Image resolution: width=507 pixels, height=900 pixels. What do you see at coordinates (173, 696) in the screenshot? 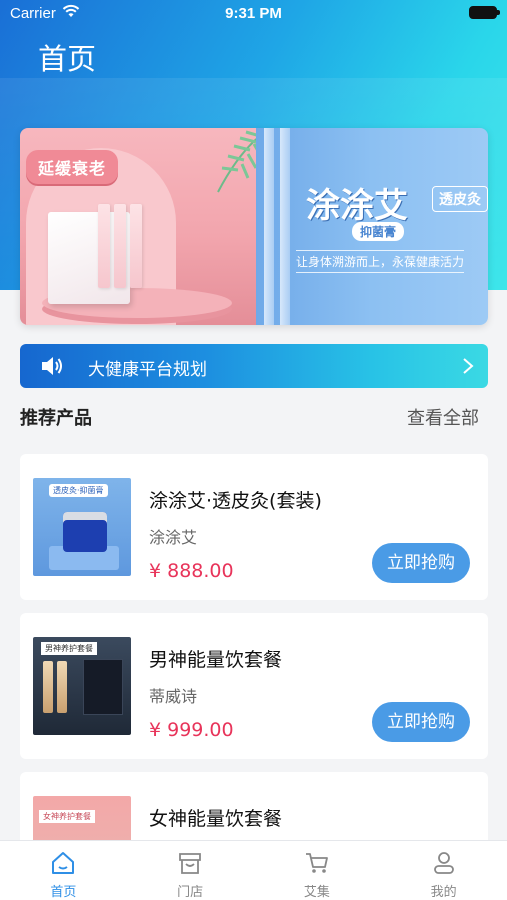
I see `product-brand: 蒂威诗` at bounding box center [173, 696].